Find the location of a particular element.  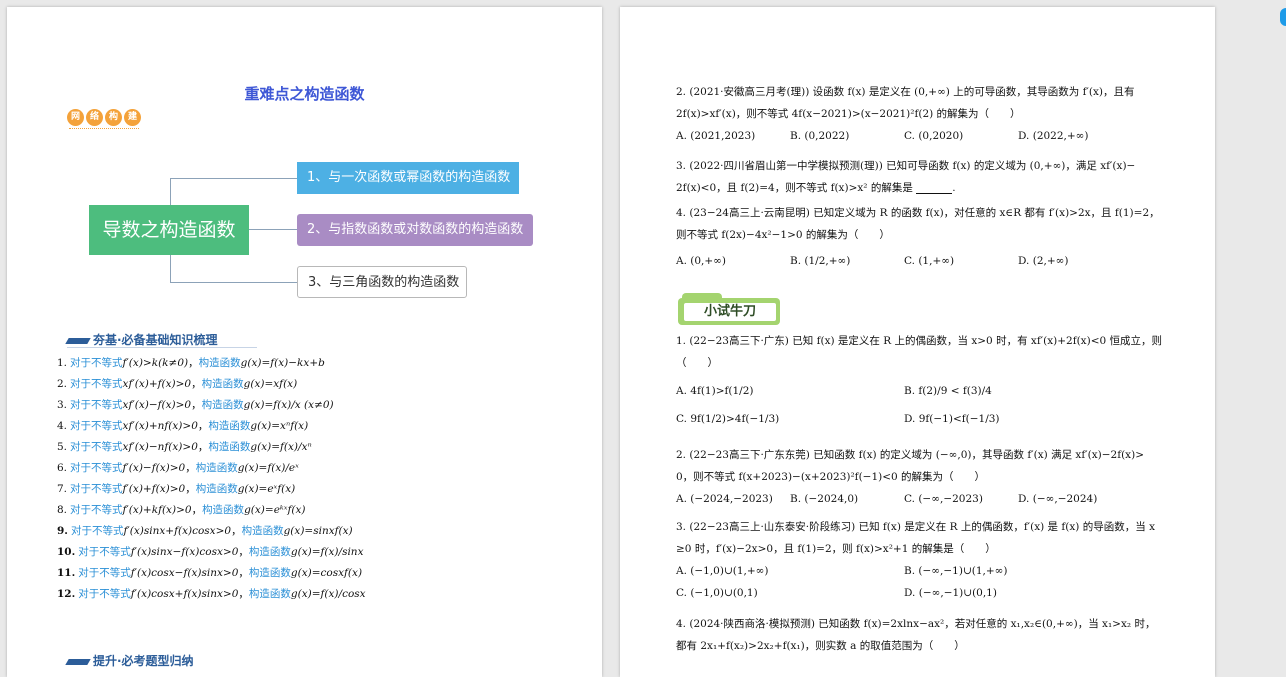

formula-condition: xf′(x)+nf(x)>0 is located at coordinates (160, 425).